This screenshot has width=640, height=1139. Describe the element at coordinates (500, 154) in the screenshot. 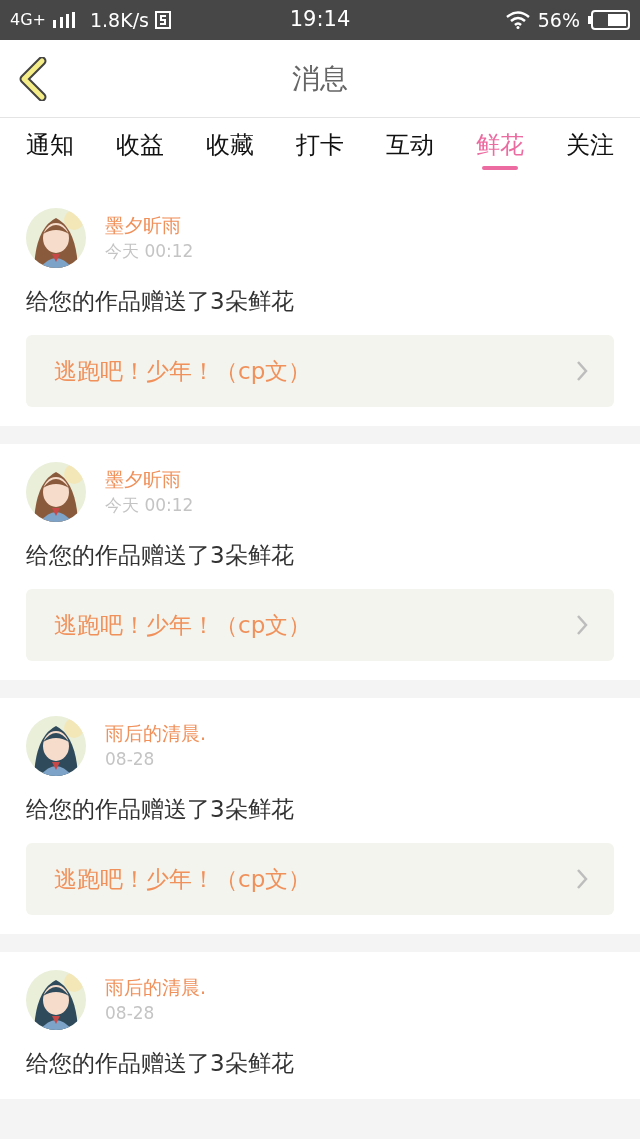

I see `tab: 鲜花` at that location.